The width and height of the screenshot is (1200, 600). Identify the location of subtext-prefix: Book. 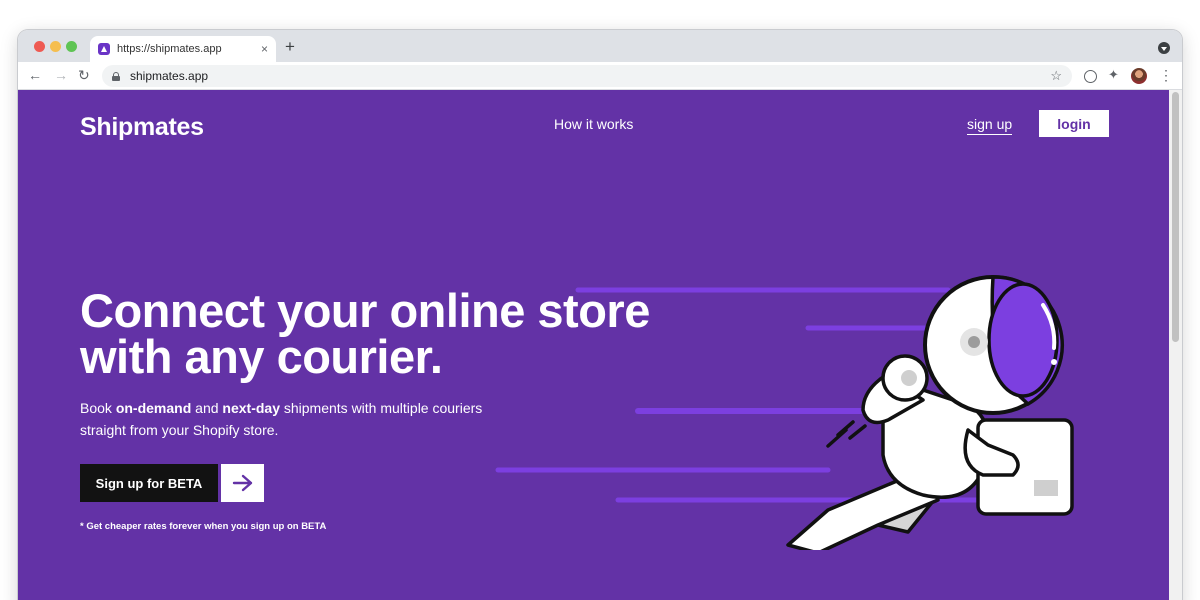
(98, 408).